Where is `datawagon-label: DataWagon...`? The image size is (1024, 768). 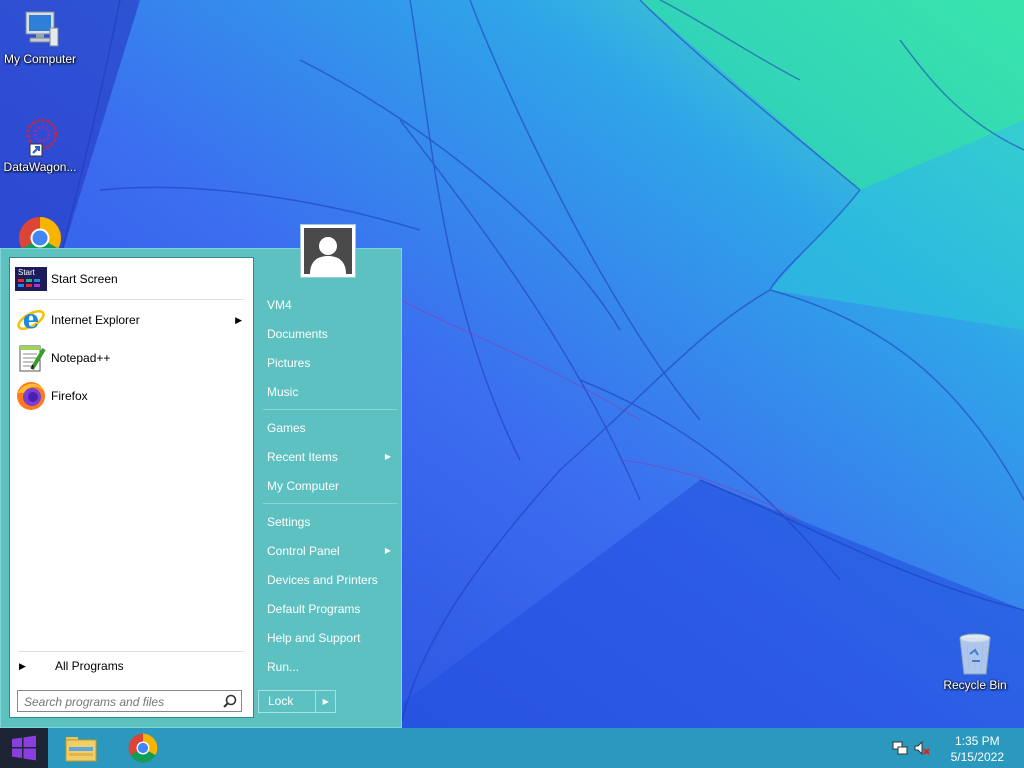
datawagon-label: DataWagon... is located at coordinates (40, 167).